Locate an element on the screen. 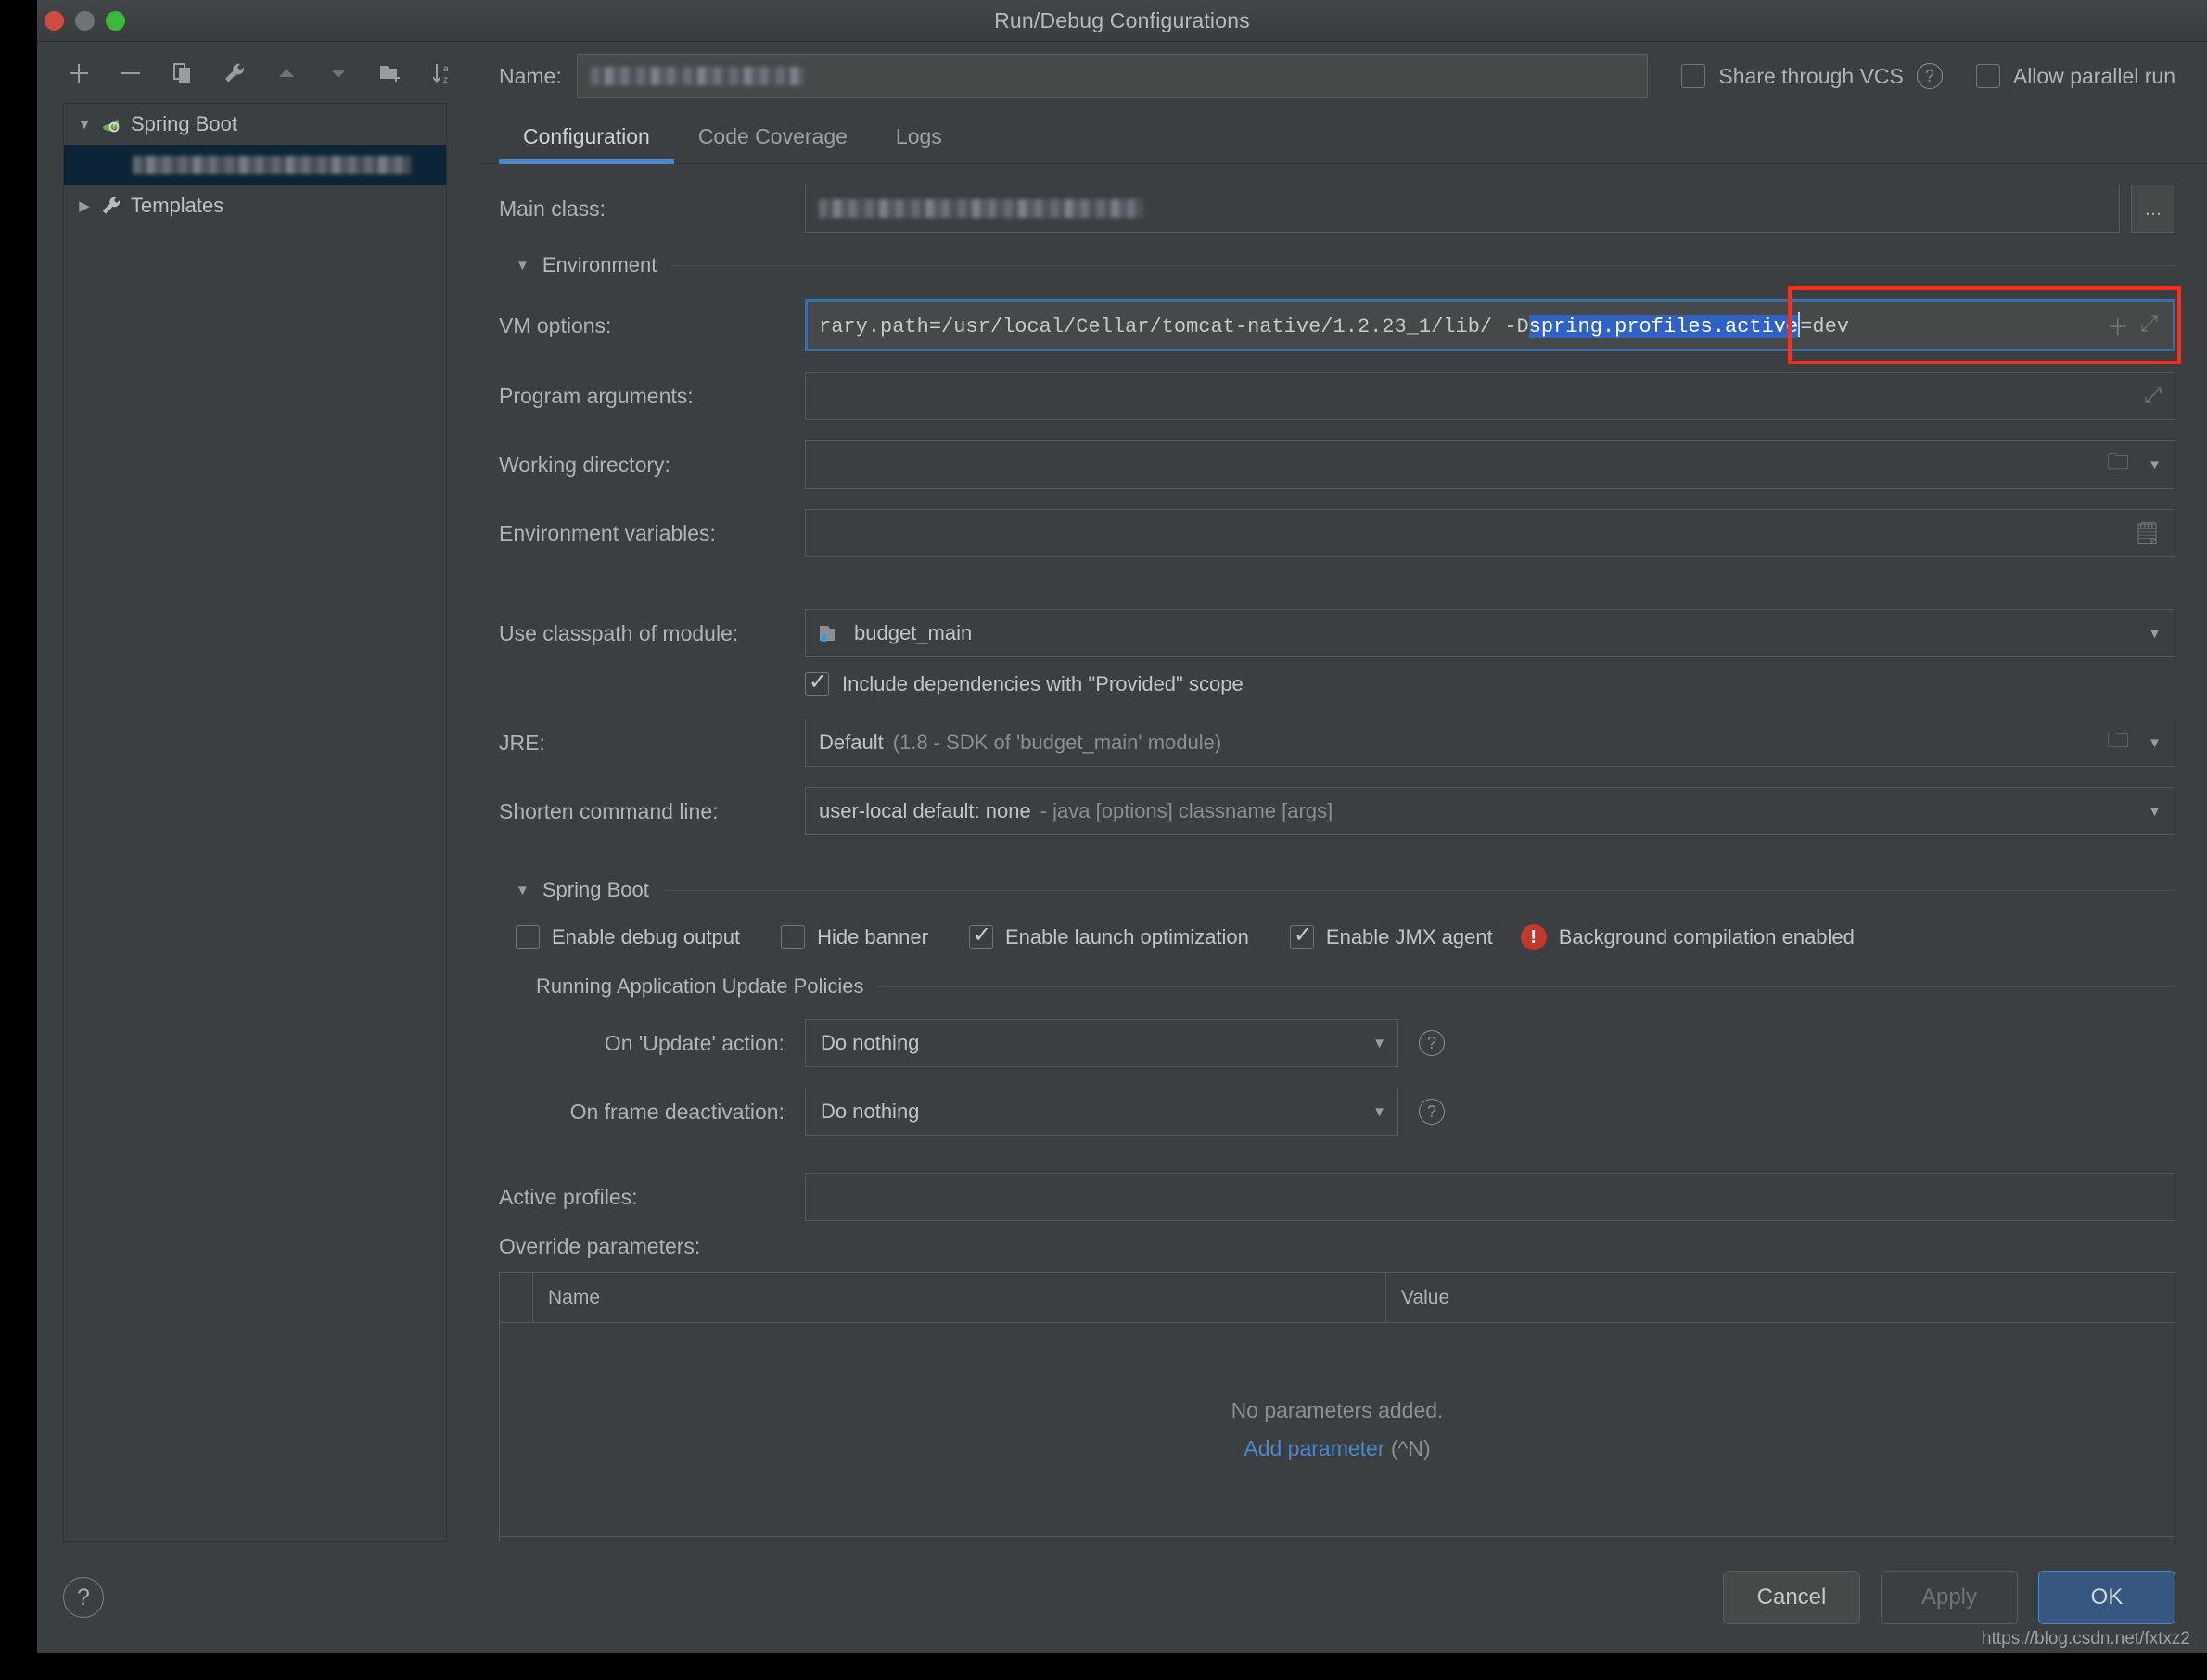 This screenshot has height=1680, width=2207. jre-label: JRE: is located at coordinates (522, 742).